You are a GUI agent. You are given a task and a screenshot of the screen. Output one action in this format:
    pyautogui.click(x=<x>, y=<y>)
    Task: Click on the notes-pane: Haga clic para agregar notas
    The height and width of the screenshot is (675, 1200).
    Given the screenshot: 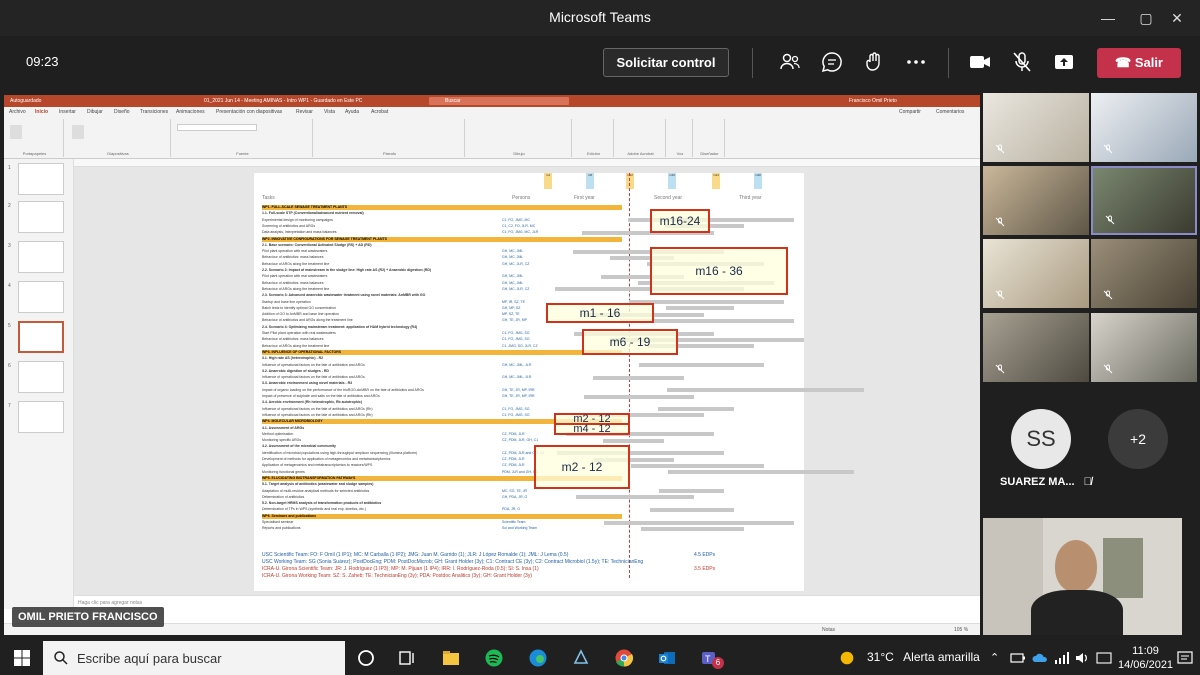 What is the action you would take?
    pyautogui.click(x=527, y=602)
    